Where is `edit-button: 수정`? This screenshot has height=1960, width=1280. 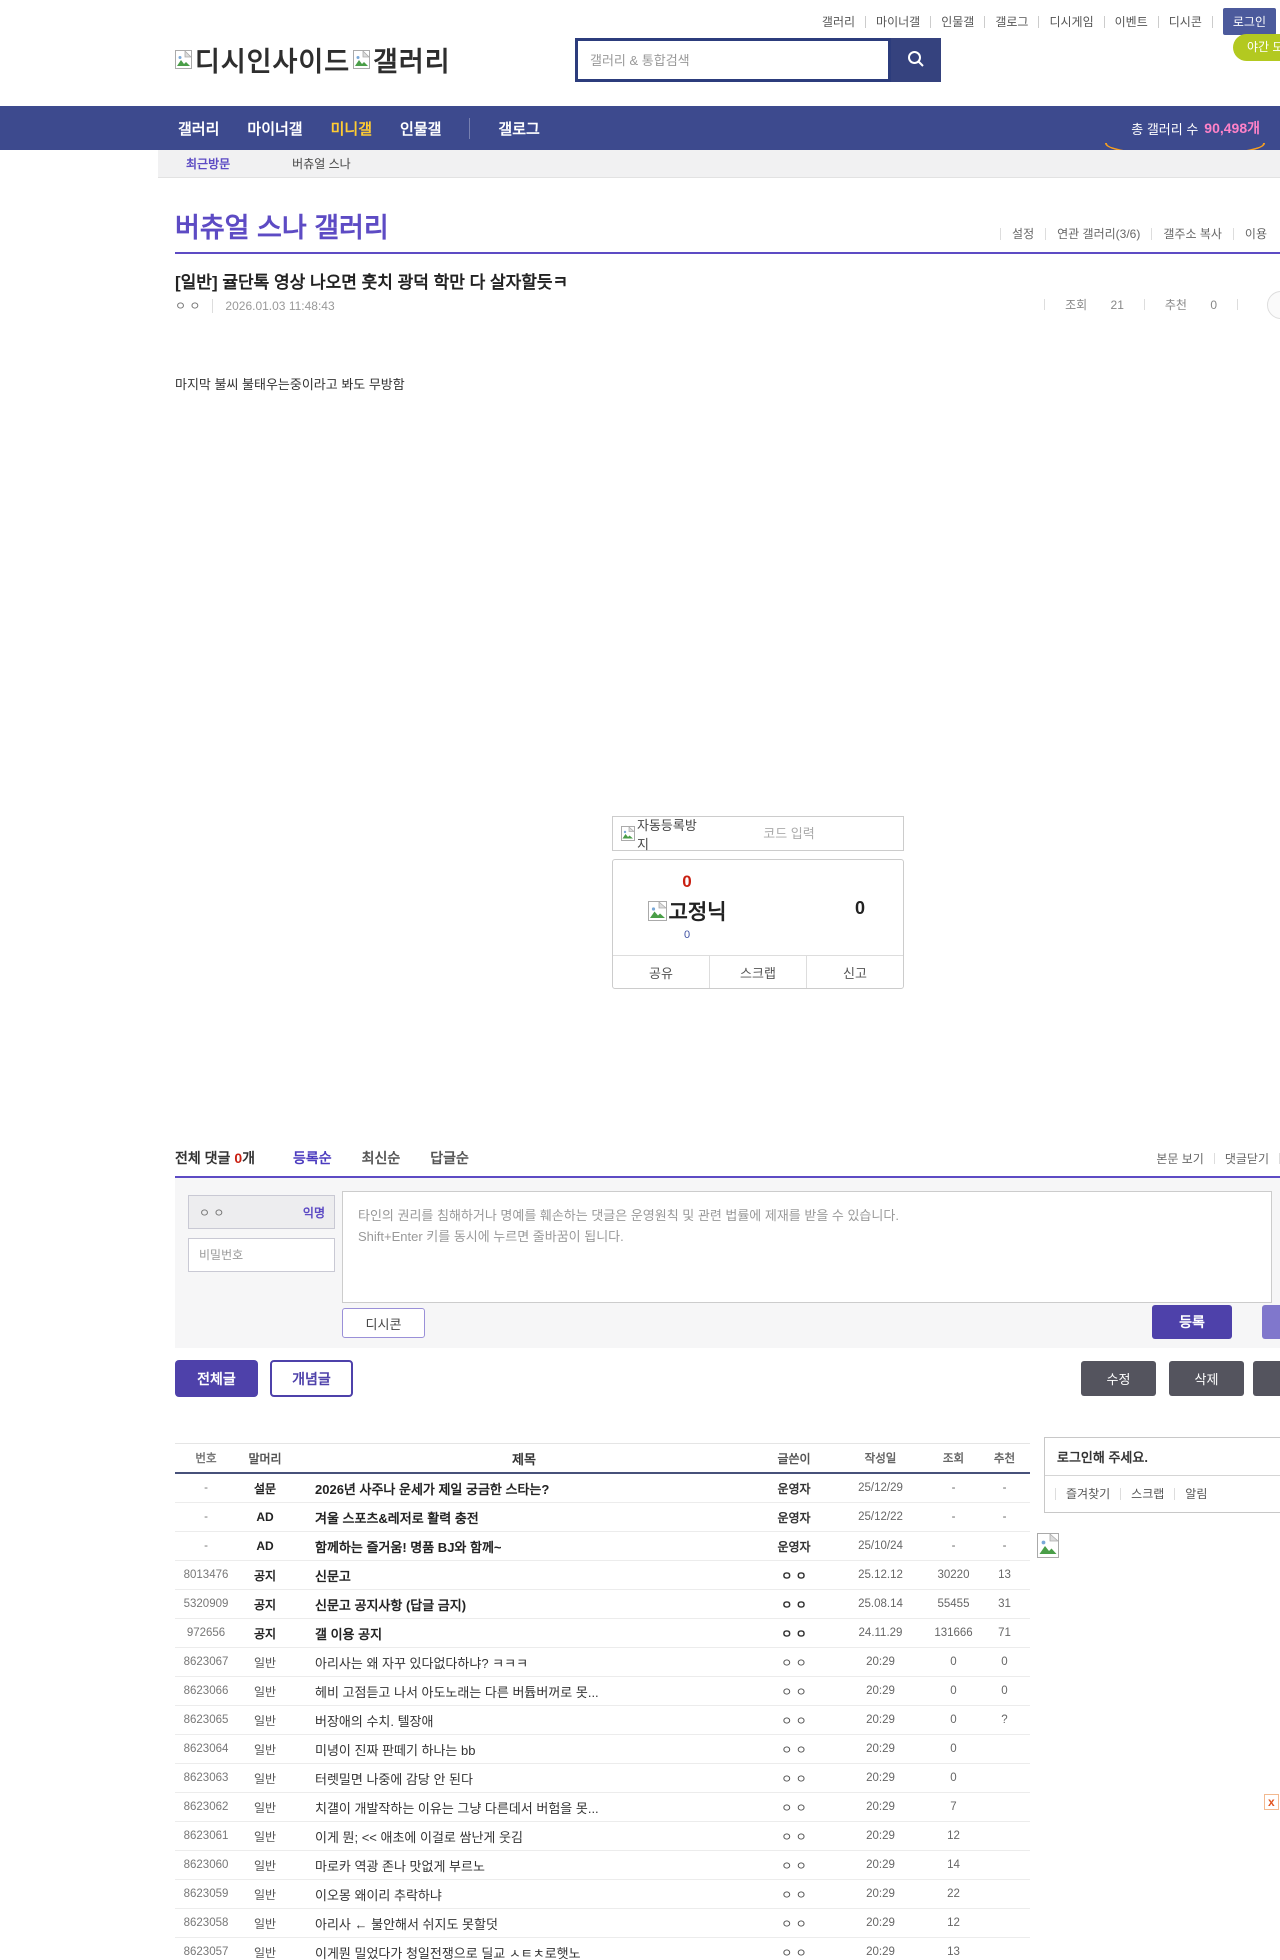
edit-button: 수정 is located at coordinates (1118, 1378).